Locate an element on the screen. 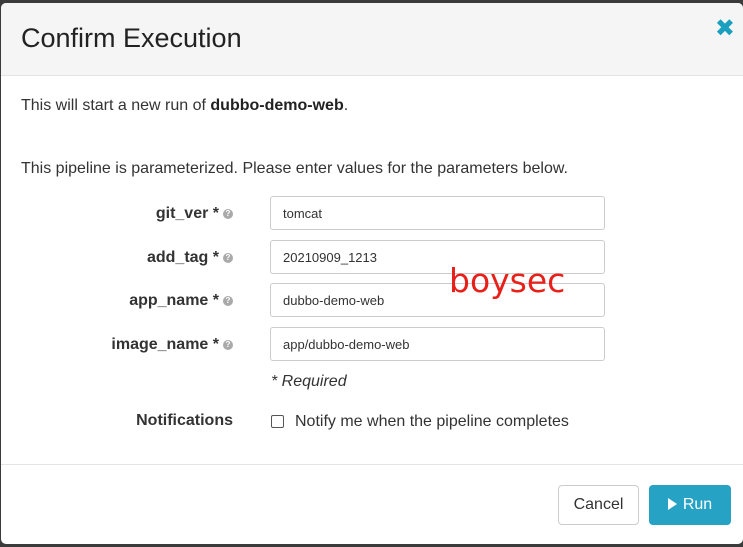 This screenshot has width=743, height=547. play-icon is located at coordinates (672, 504).